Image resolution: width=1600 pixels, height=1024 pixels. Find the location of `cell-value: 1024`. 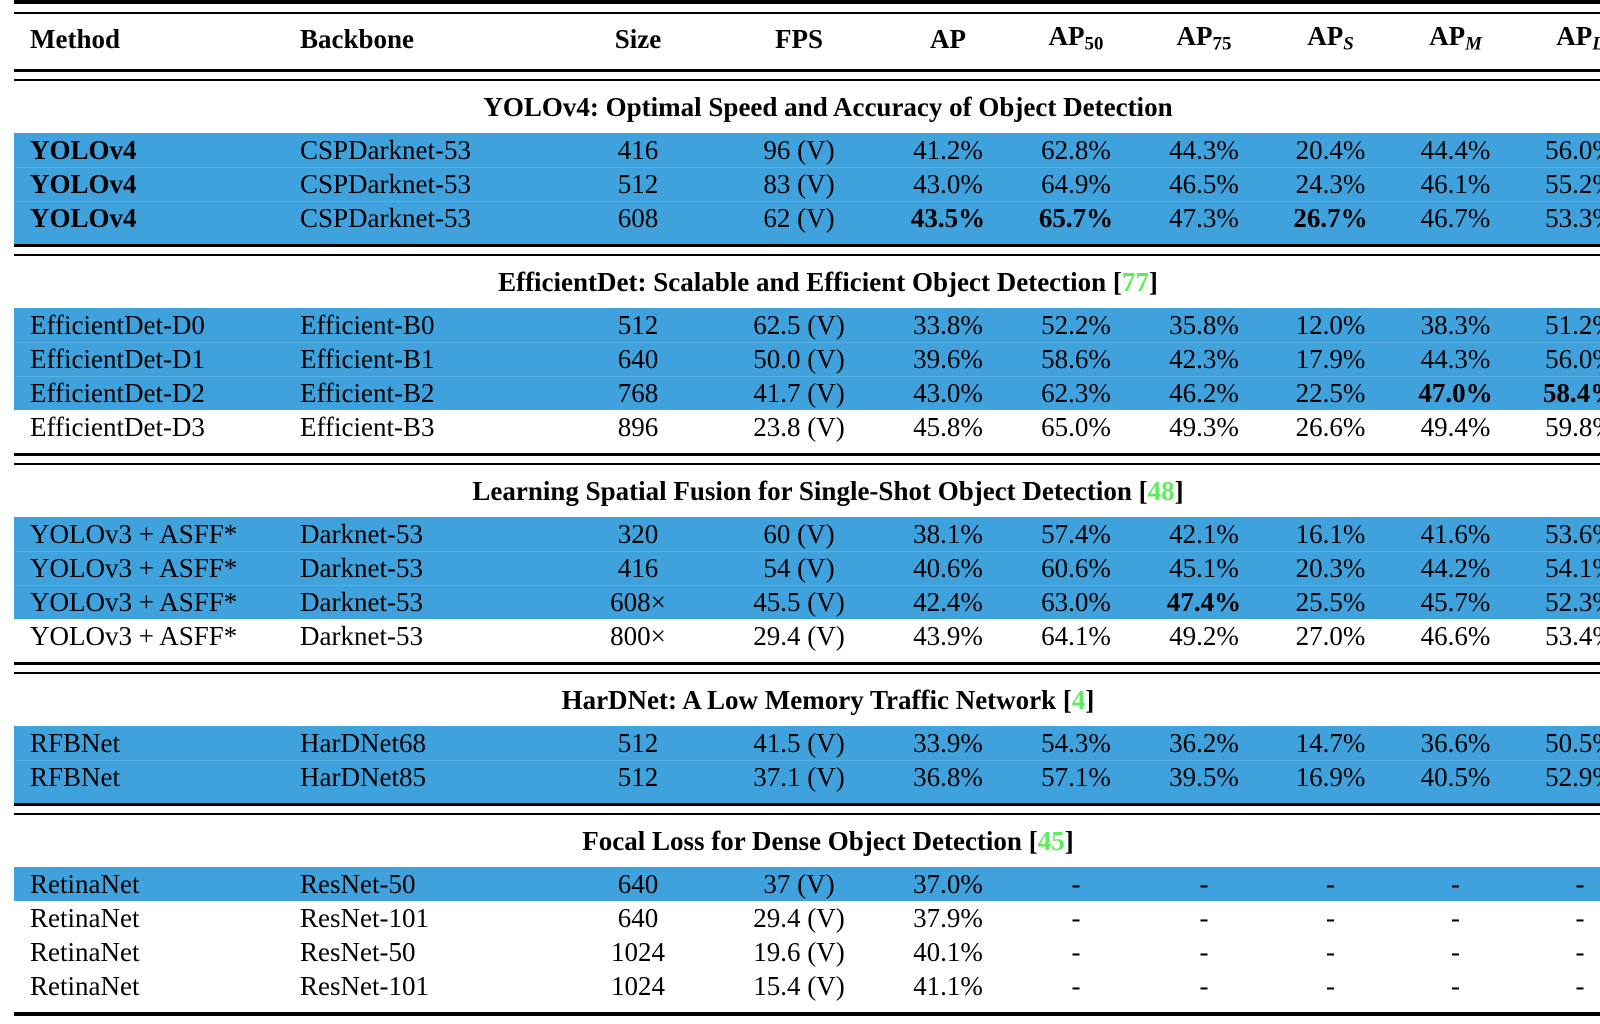

cell-value: 1024 is located at coordinates (638, 985).